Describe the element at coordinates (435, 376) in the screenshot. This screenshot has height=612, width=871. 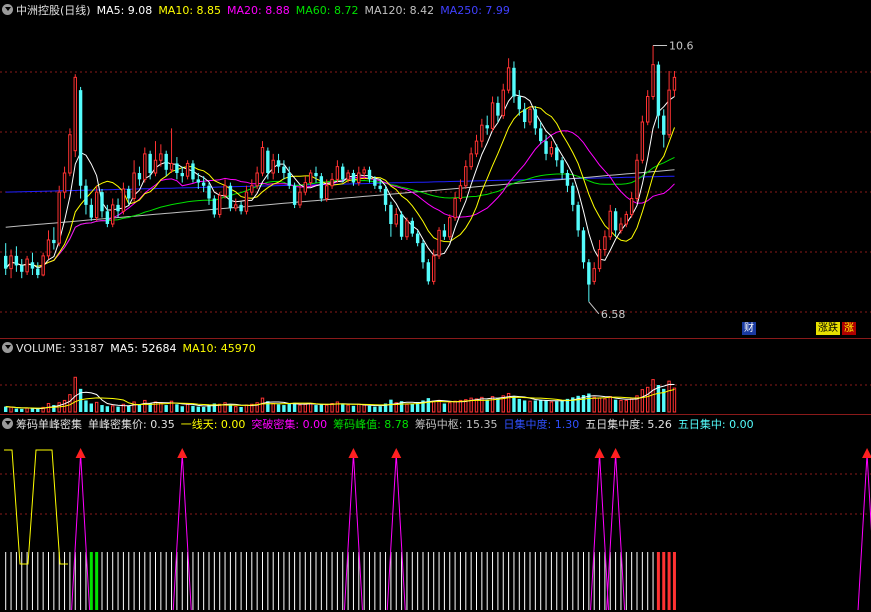
I see `volume-pane: VOLUME: 33187 MA5: 52684 MA10: 45970` at that location.